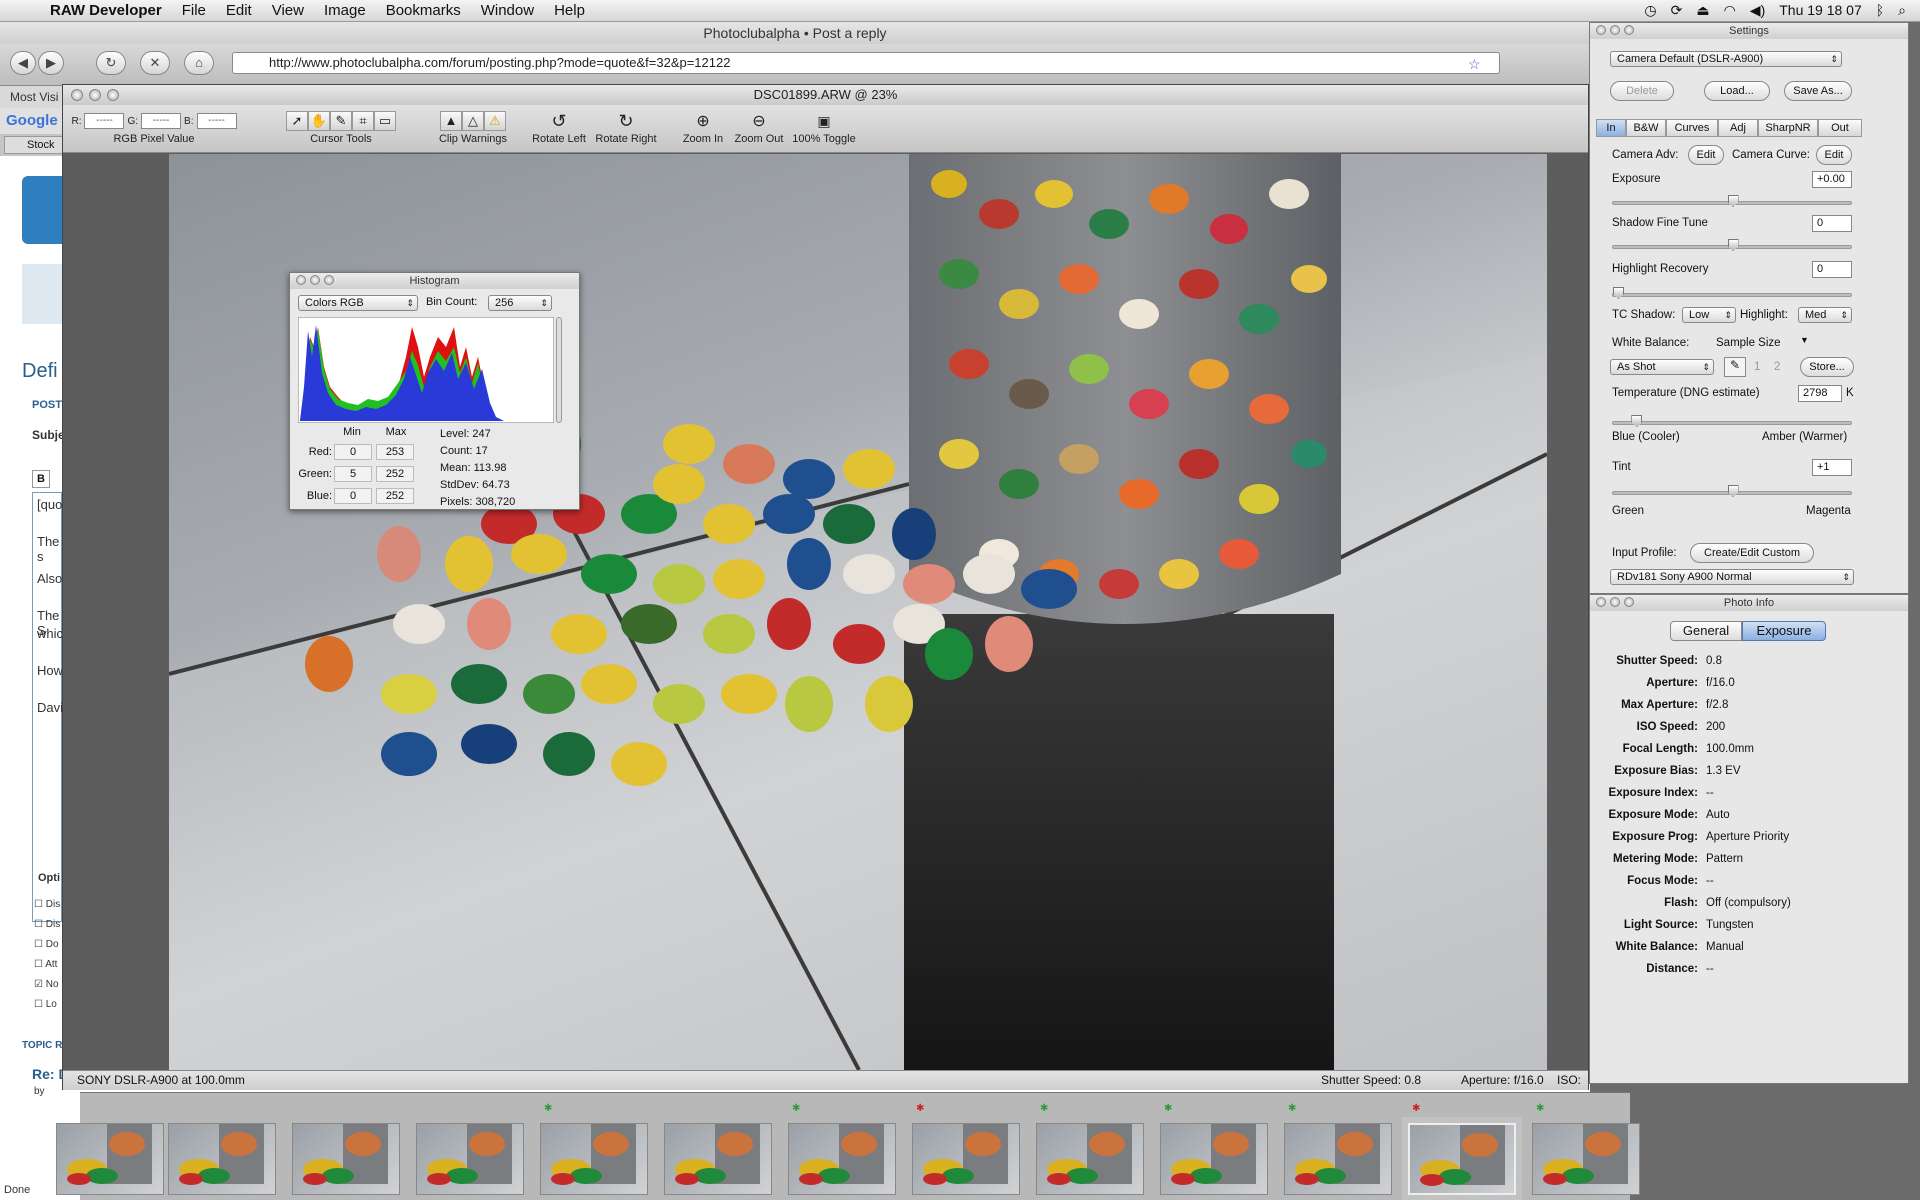 The width and height of the screenshot is (1920, 1200). I want to click on highlight-slider, so click(1732, 293).